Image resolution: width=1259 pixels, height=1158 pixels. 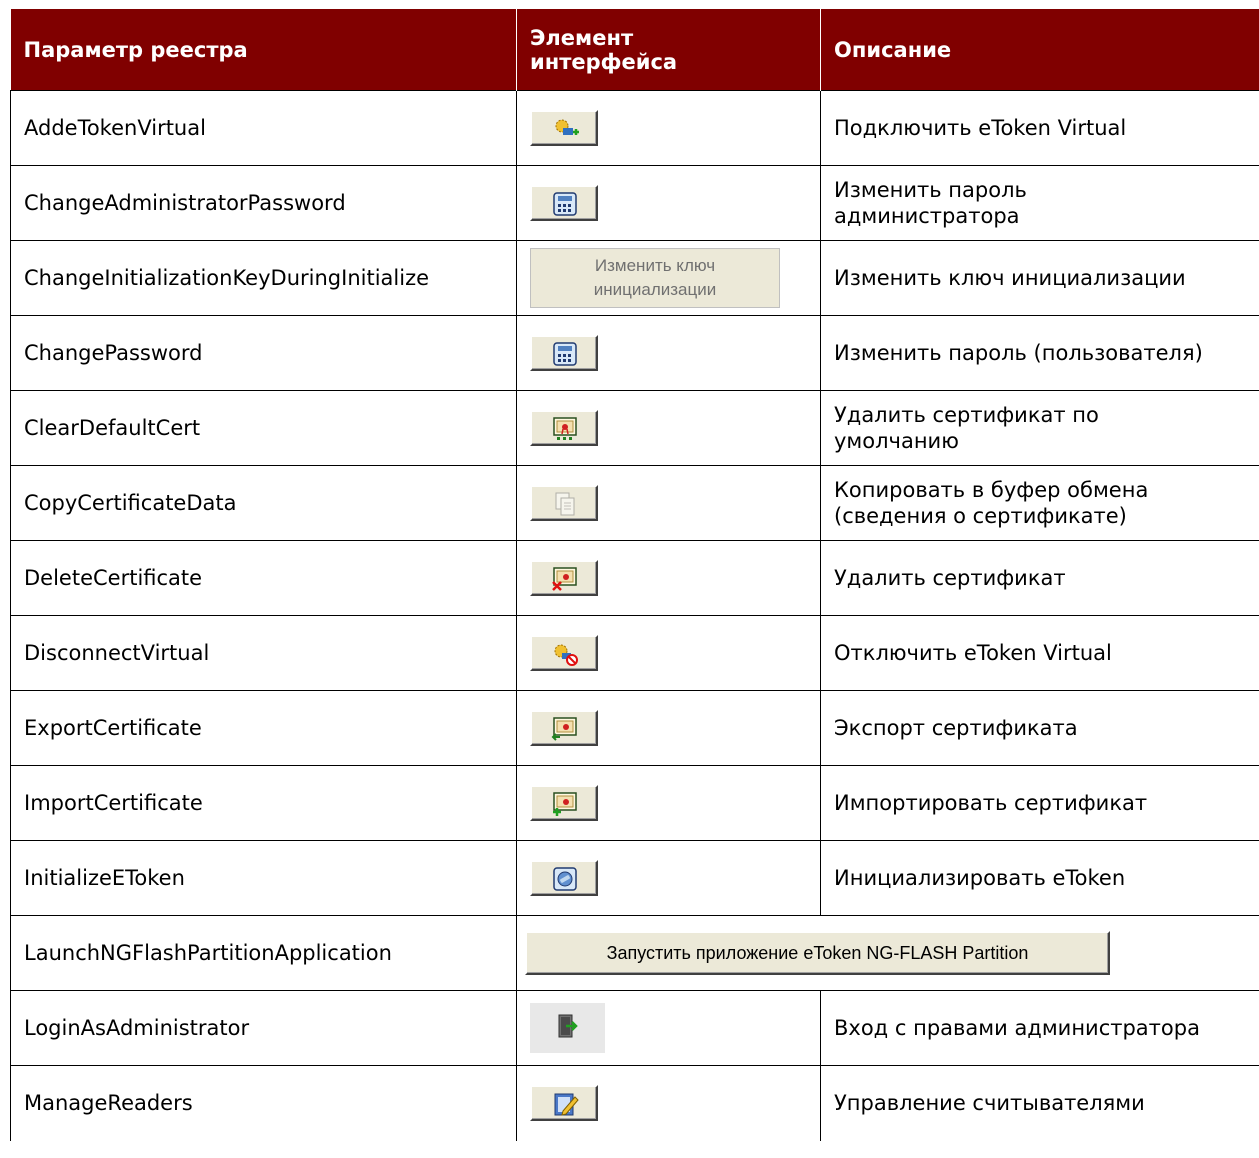 I want to click on login-door-icon, so click(x=568, y=1026).